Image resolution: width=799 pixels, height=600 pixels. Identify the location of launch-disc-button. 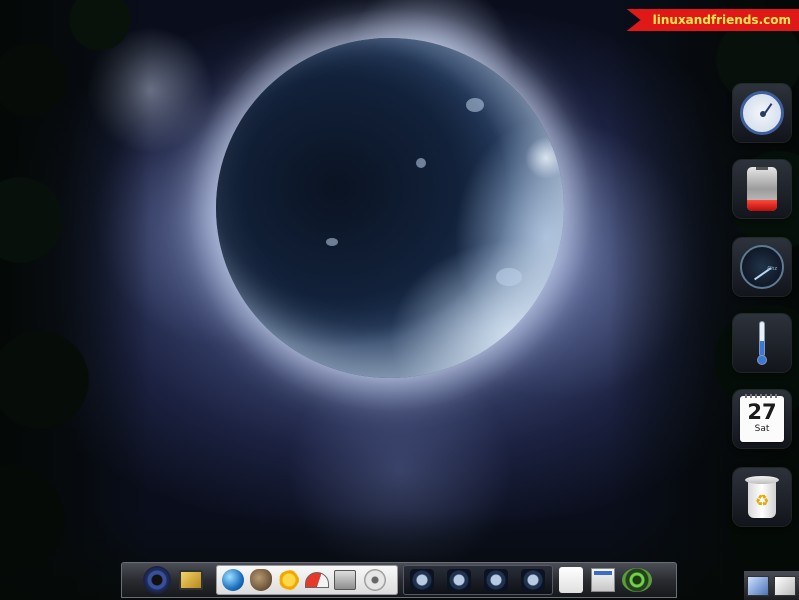
(375, 580).